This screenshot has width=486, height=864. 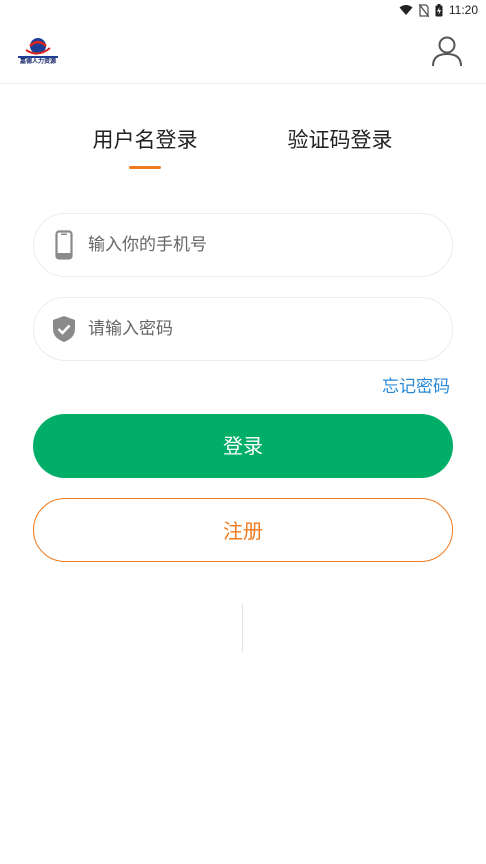 I want to click on company-logo: 嘉德人力资源, so click(x=38, y=53).